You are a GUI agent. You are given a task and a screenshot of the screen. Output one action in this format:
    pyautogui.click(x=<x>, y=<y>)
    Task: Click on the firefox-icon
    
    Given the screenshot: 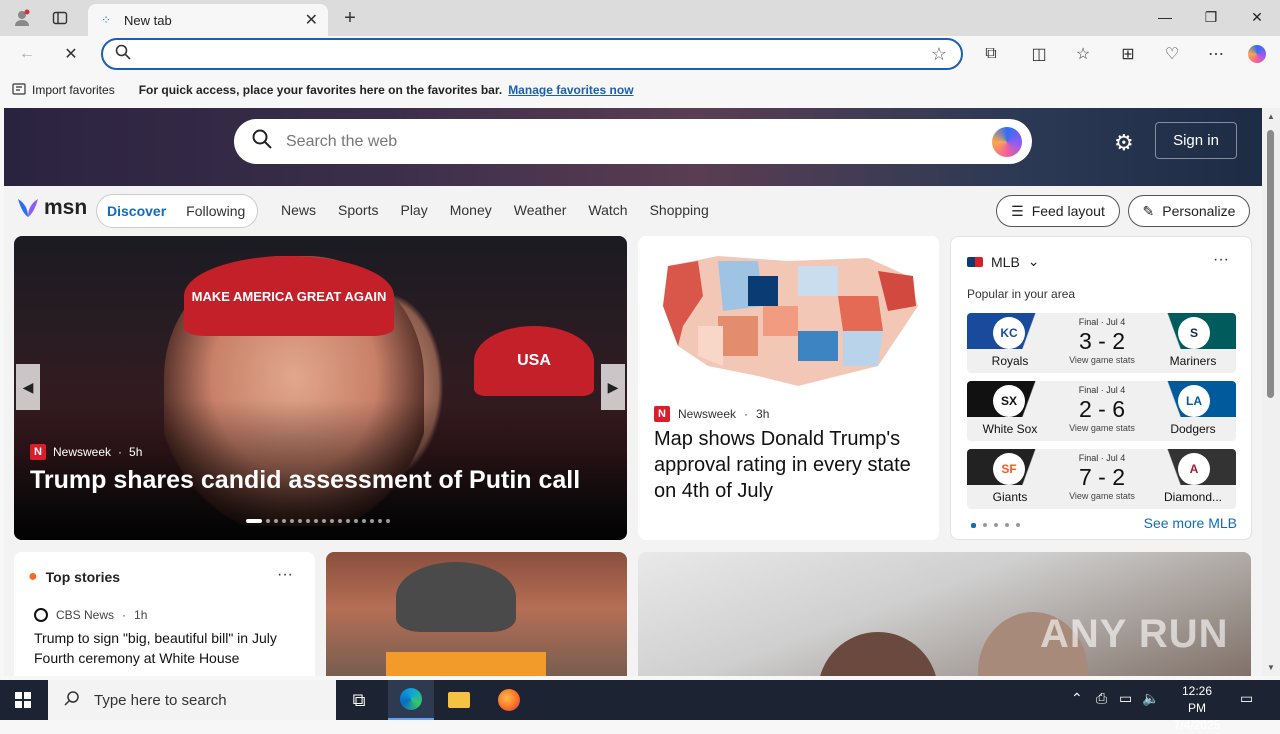 What is the action you would take?
    pyautogui.click(x=509, y=700)
    